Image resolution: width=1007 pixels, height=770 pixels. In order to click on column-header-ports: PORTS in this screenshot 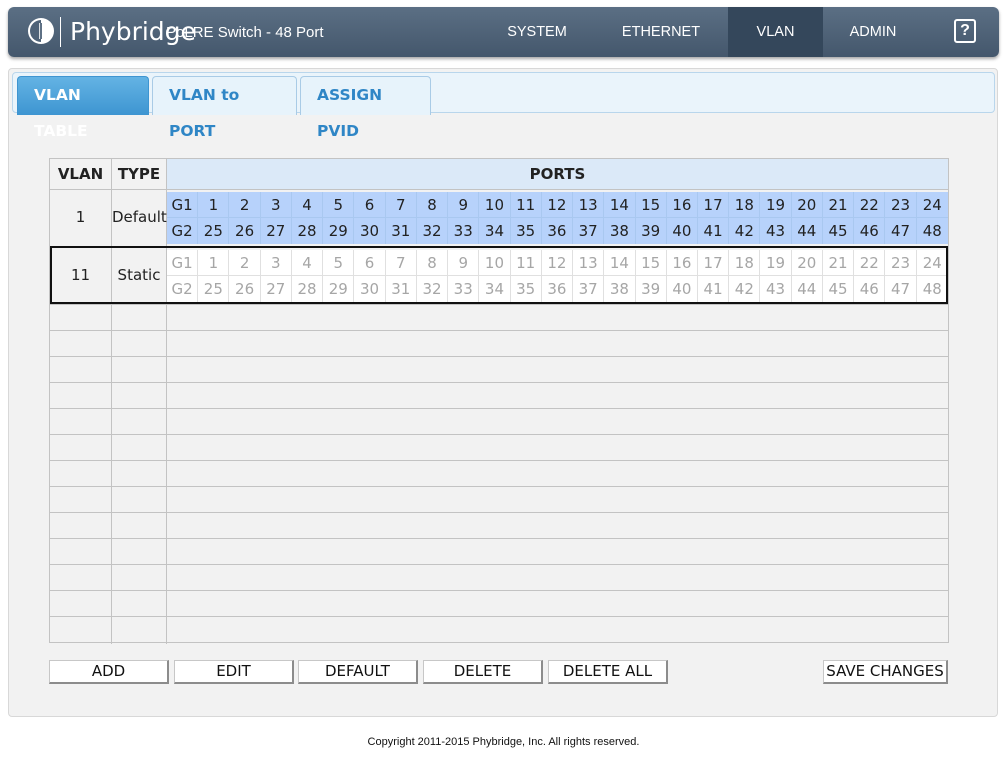, I will do `click(557, 174)`.